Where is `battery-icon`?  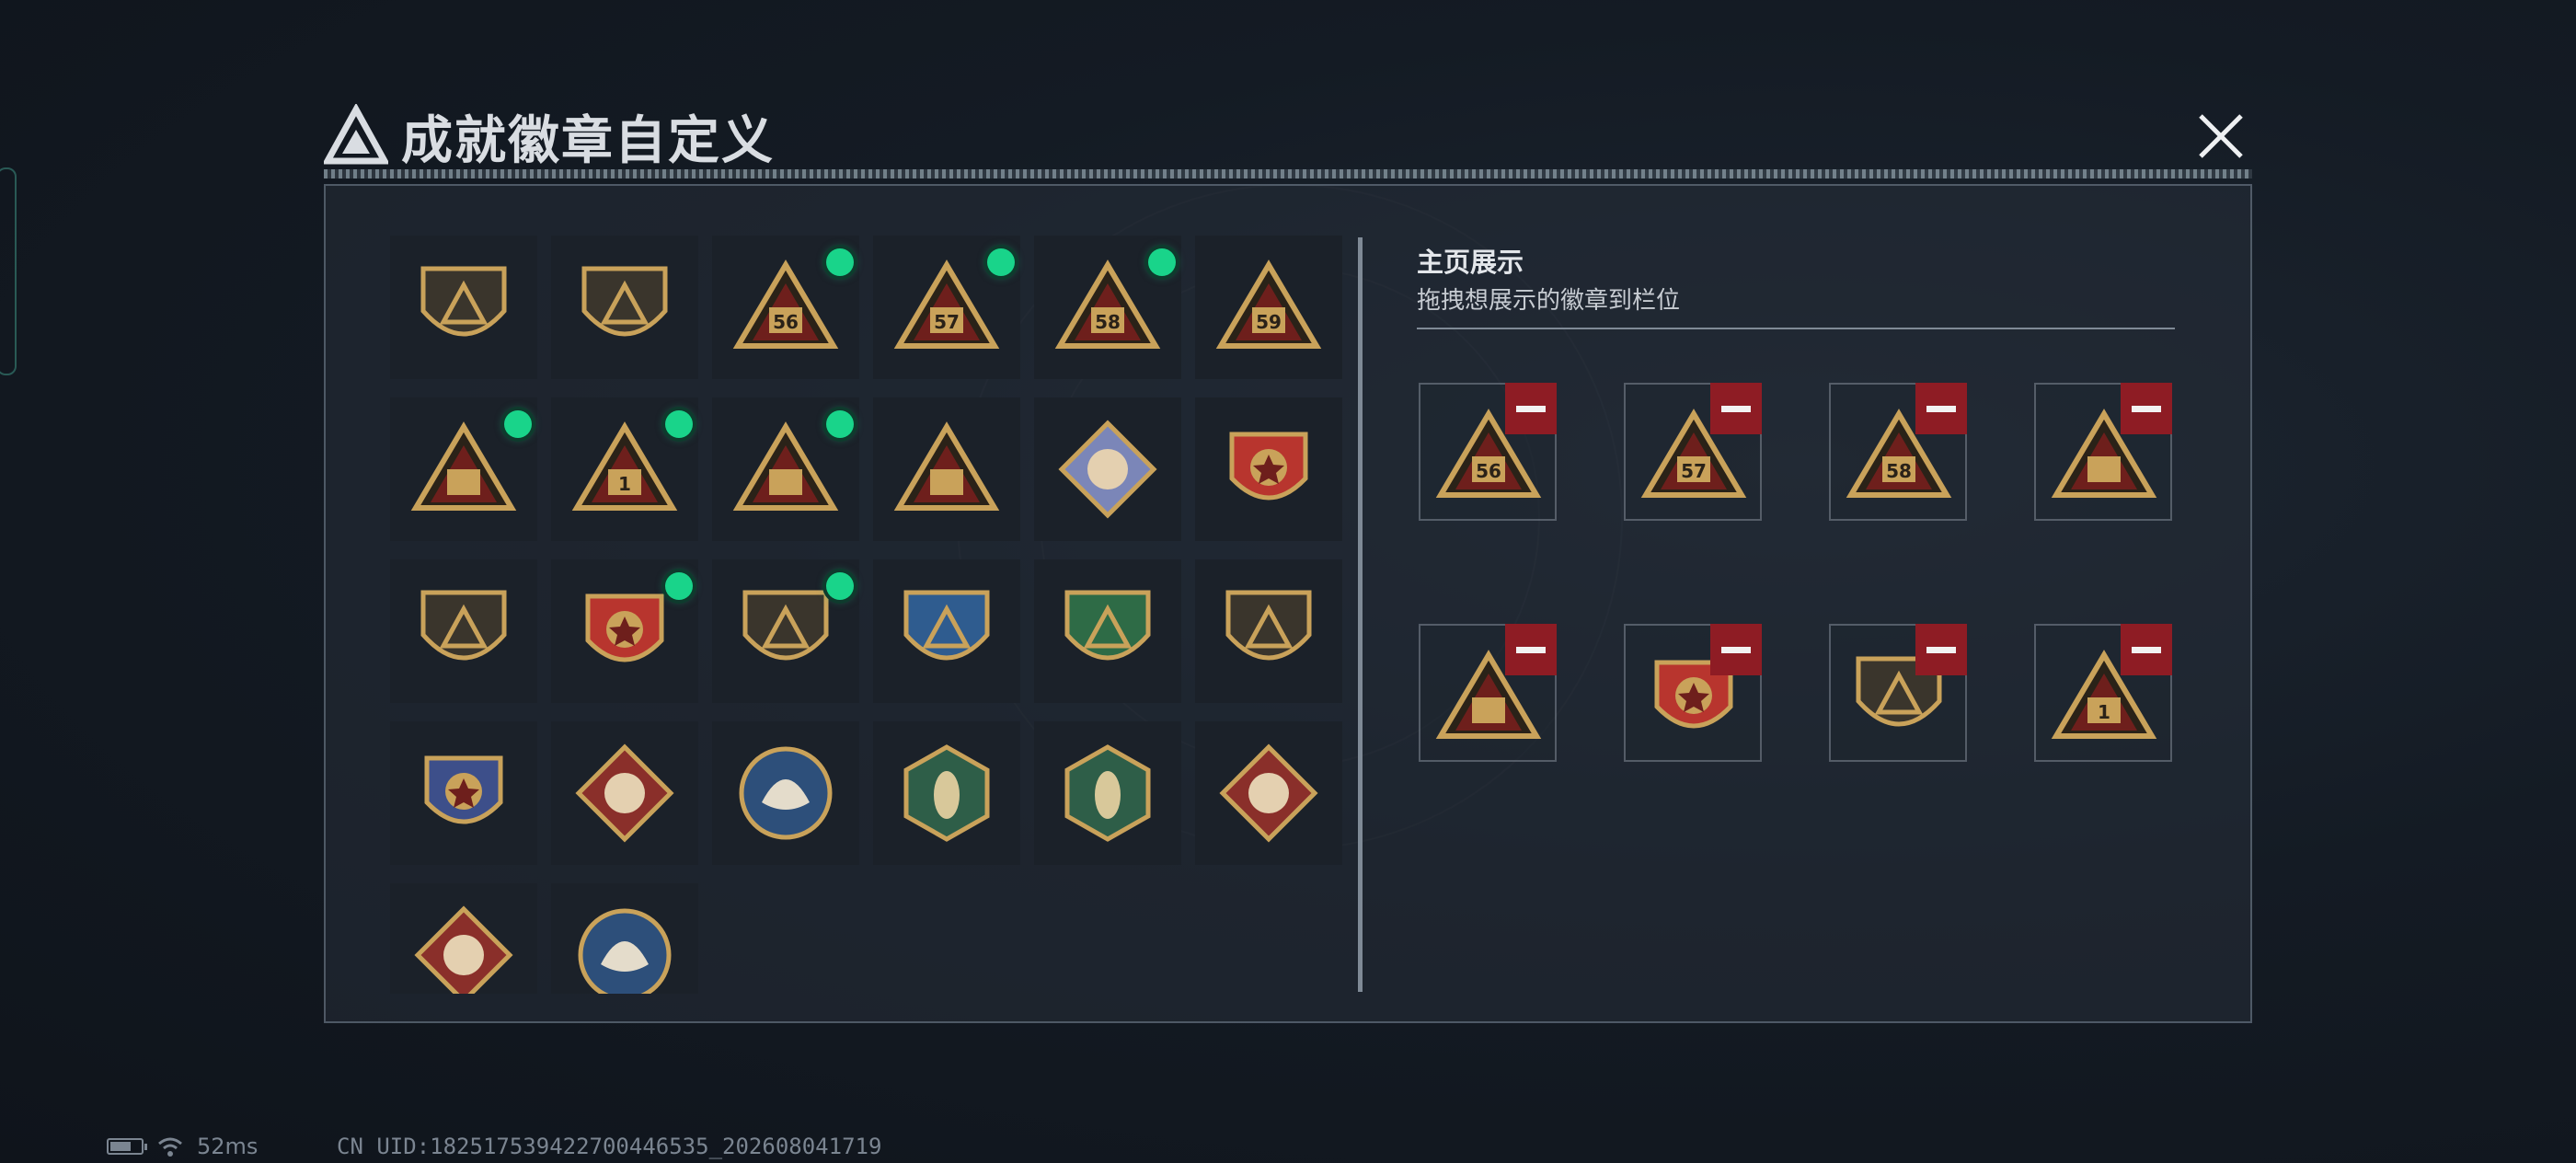 battery-icon is located at coordinates (127, 1146).